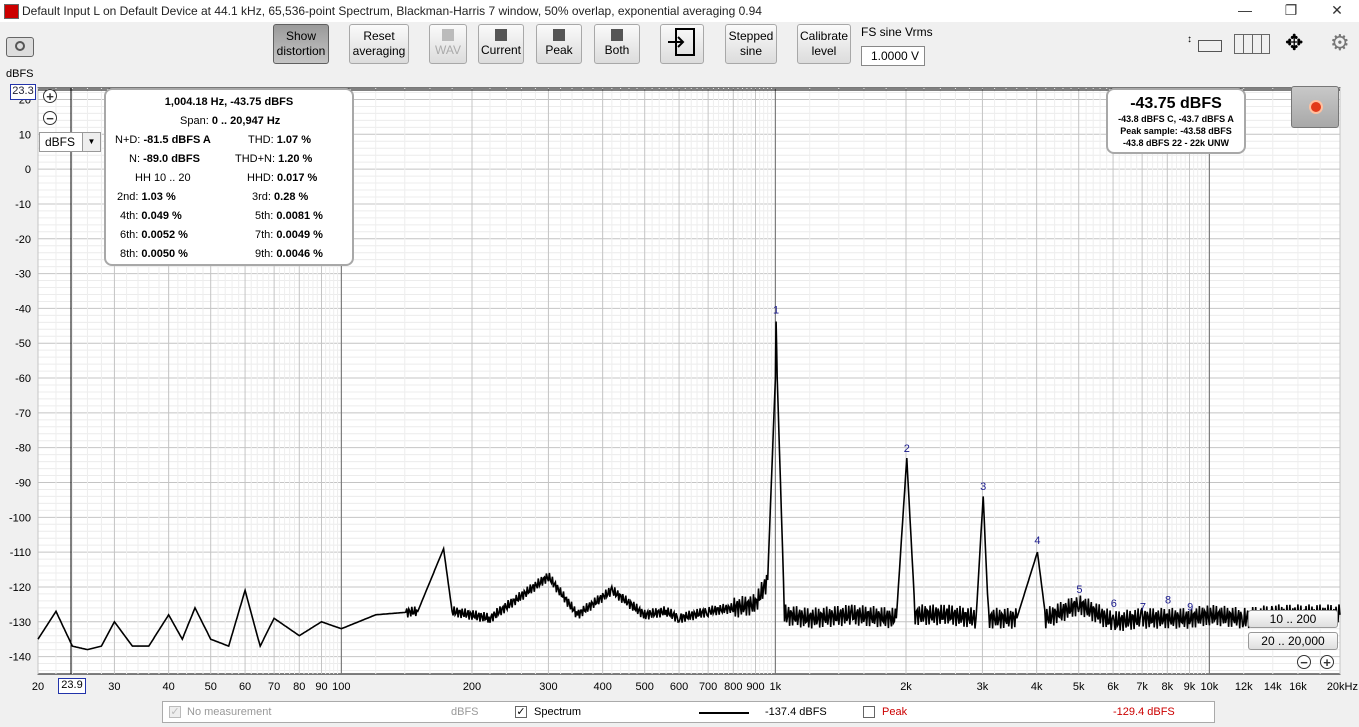 This screenshot has width=1359, height=727. I want to click on harmonic-marker: 5, so click(1079, 590).